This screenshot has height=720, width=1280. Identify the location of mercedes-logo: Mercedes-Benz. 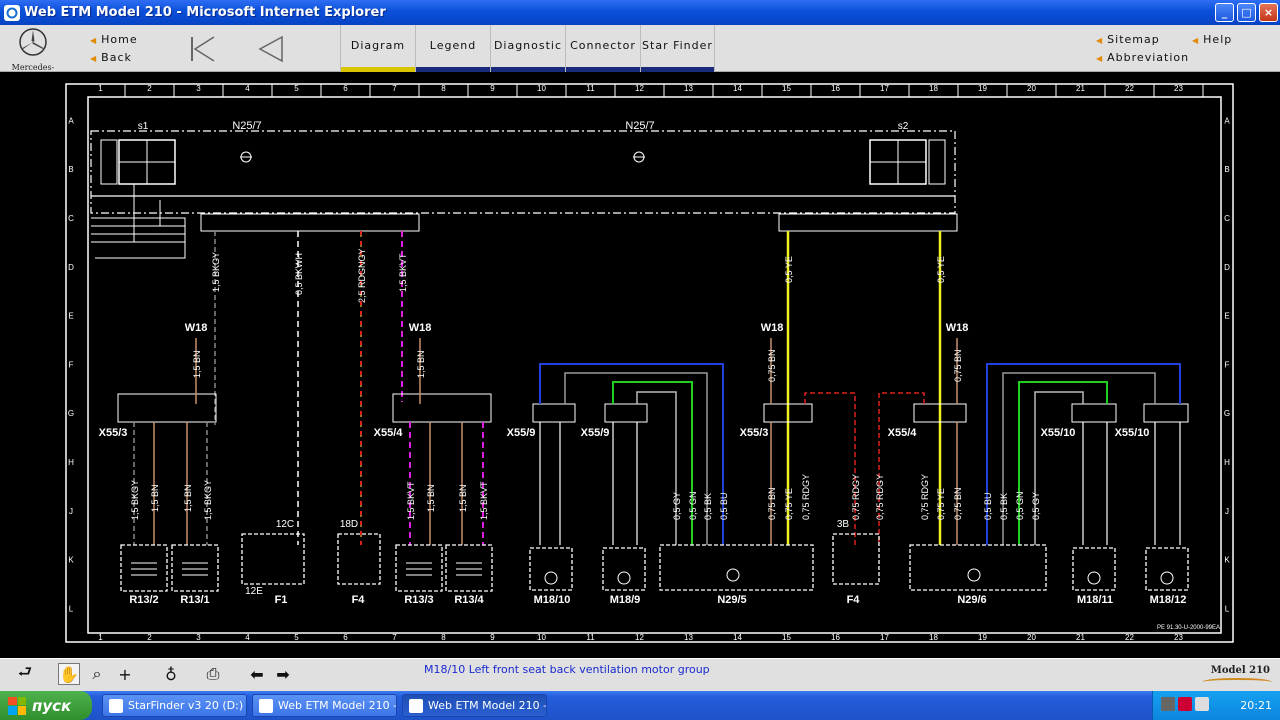
(33, 54).